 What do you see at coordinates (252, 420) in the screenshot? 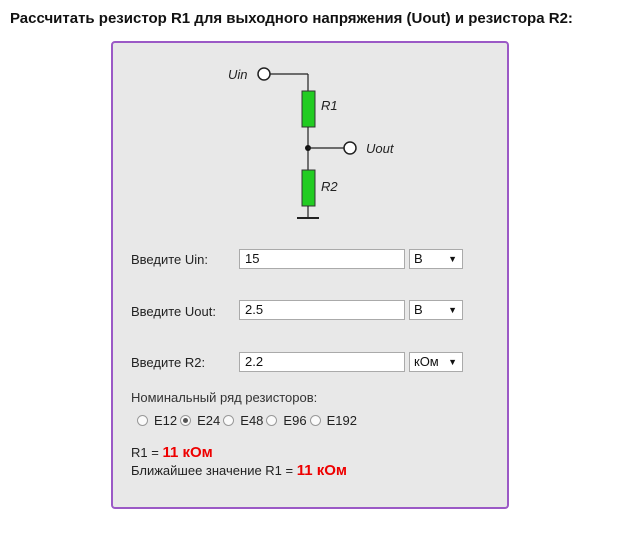
I see `radio-label: E48` at bounding box center [252, 420].